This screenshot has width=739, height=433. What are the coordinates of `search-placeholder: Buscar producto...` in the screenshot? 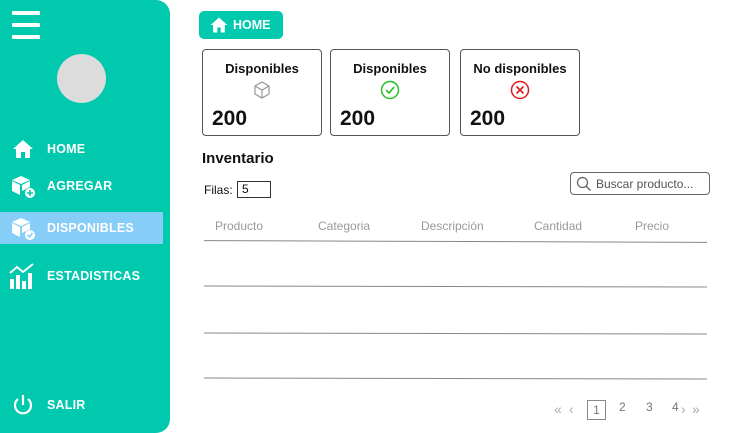 It's located at (645, 183).